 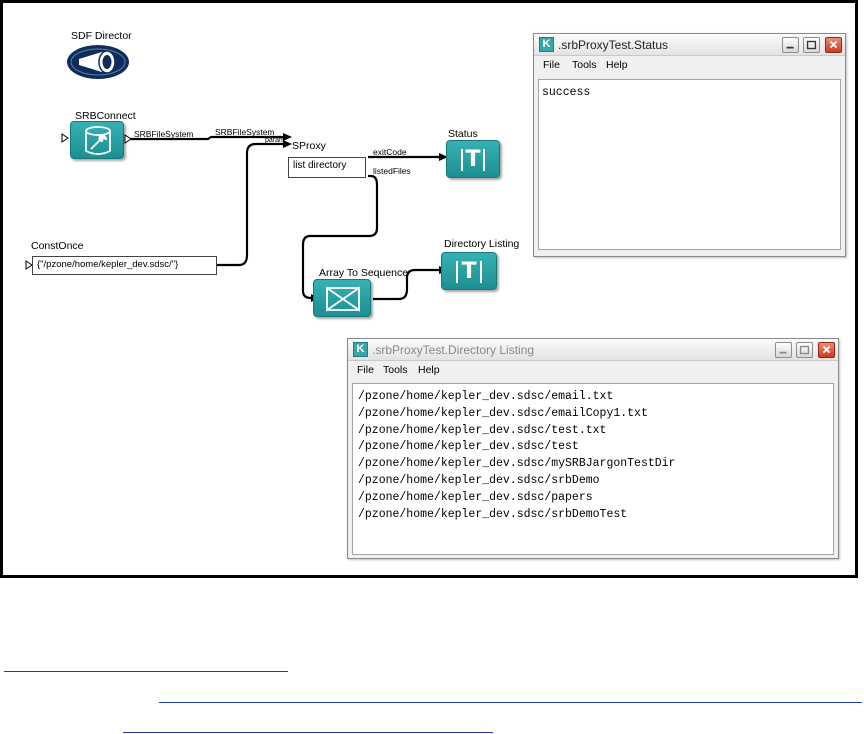 What do you see at coordinates (593, 350) in the screenshot?
I see `listing-window-titlebar: K .srbProxyTest.Directory Listing` at bounding box center [593, 350].